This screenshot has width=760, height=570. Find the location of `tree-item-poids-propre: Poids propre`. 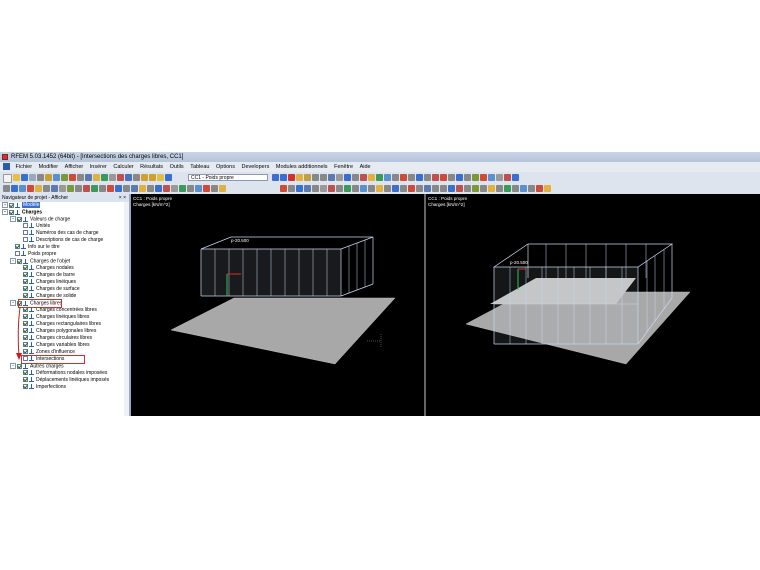

tree-item-poids-propre: Poids propre is located at coordinates (35, 254).